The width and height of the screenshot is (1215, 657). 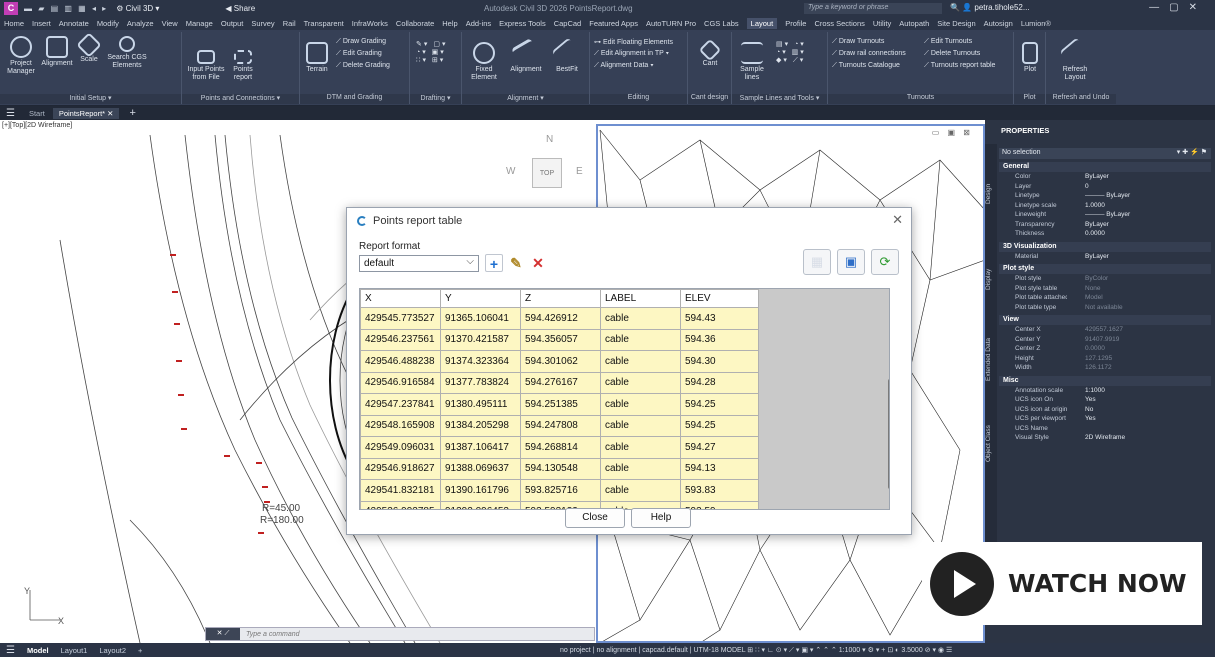 What do you see at coordinates (1105, 178) in the screenshot?
I see `prop-row: Color ByLayer` at bounding box center [1105, 178].